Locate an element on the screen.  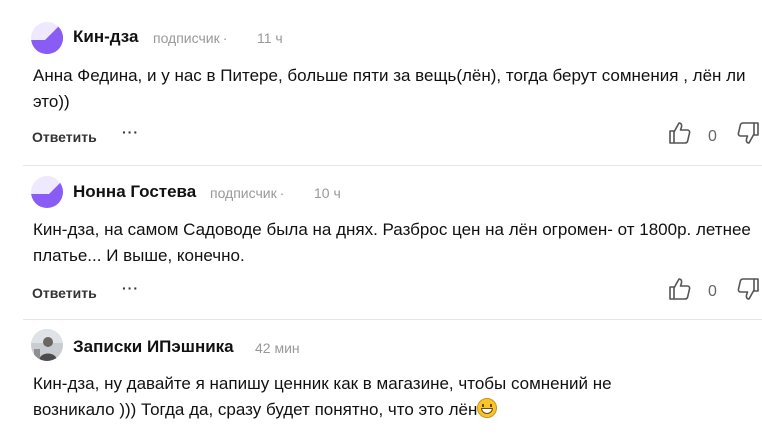
comment-time: 10 ч is located at coordinates (327, 193).